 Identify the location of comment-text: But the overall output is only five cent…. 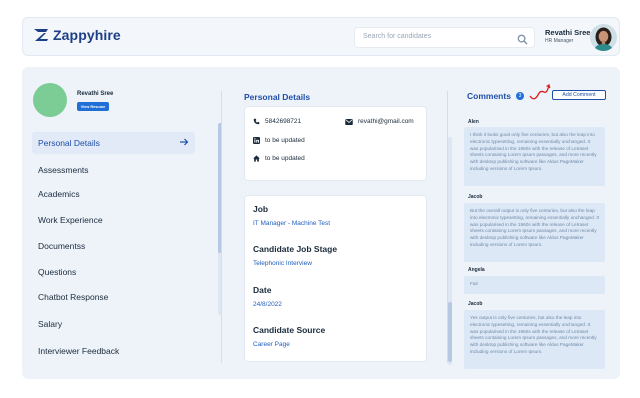
(534, 232).